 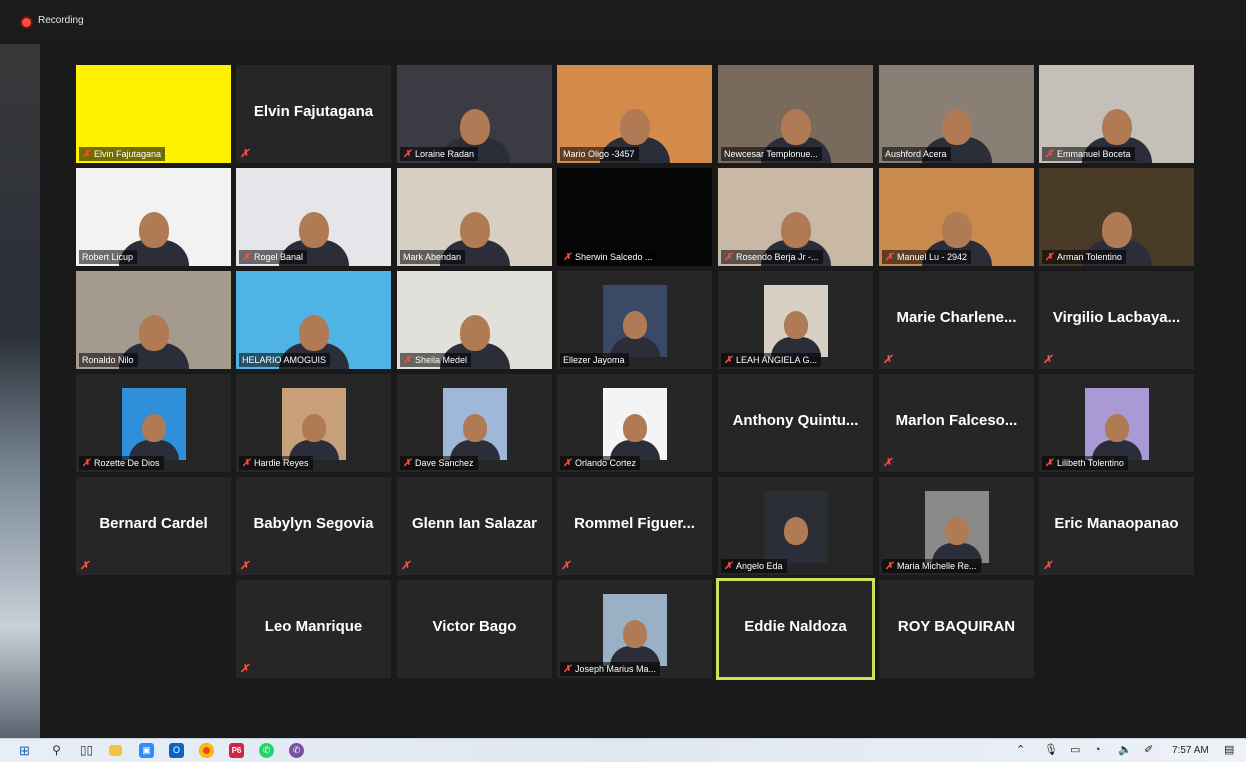 What do you see at coordinates (61, 20) in the screenshot?
I see `recording-label: Recording` at bounding box center [61, 20].